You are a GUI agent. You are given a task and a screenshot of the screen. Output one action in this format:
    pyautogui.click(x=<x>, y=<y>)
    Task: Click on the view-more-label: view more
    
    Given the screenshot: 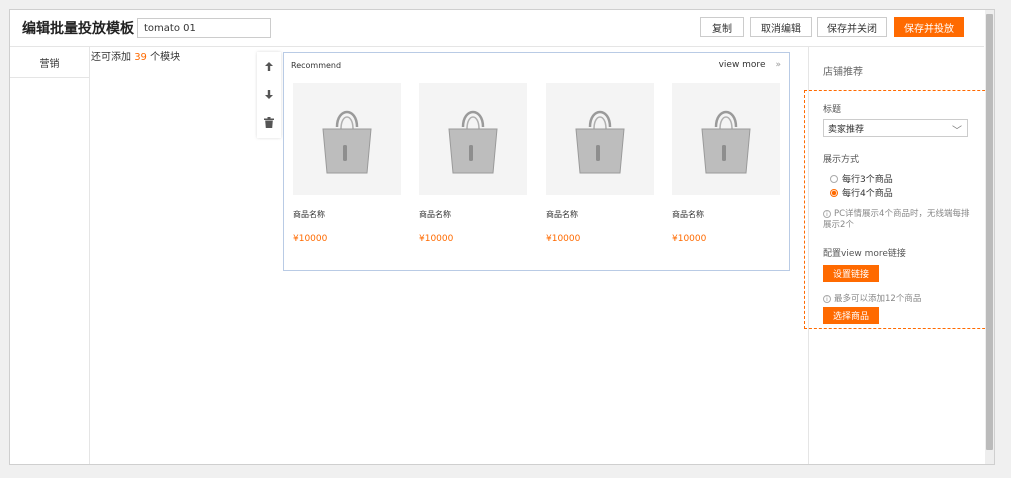 What is the action you would take?
    pyautogui.click(x=742, y=65)
    